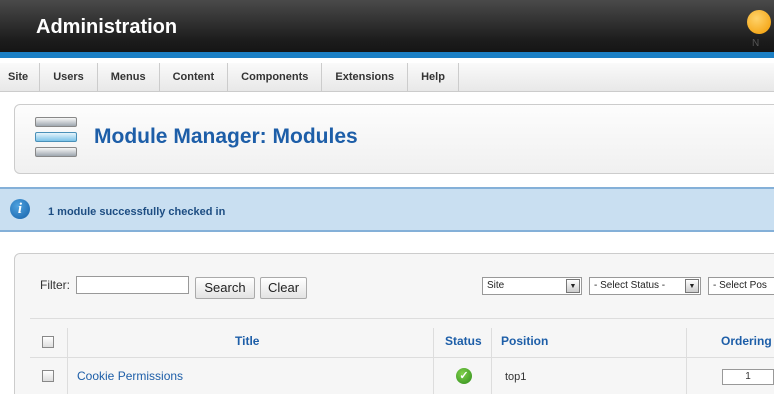 This screenshot has height=394, width=774. Describe the element at coordinates (365, 77) in the screenshot. I see `menu-extensions: Extensions` at that location.